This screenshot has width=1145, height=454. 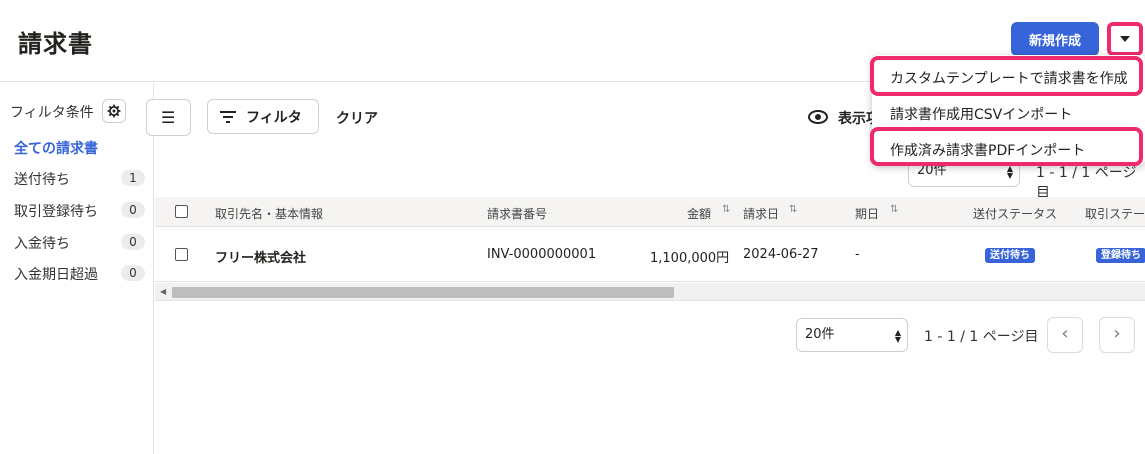 I want to click on filter-icon, so click(x=228, y=116).